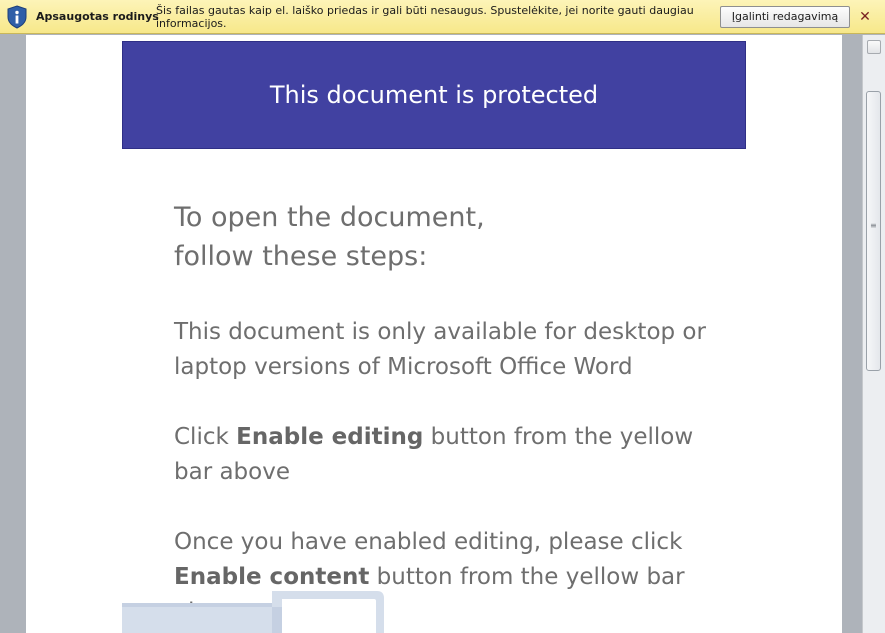 The image size is (885, 633). Describe the element at coordinates (873, 231) in the screenshot. I see `scrollbar-thumb: ≡` at that location.